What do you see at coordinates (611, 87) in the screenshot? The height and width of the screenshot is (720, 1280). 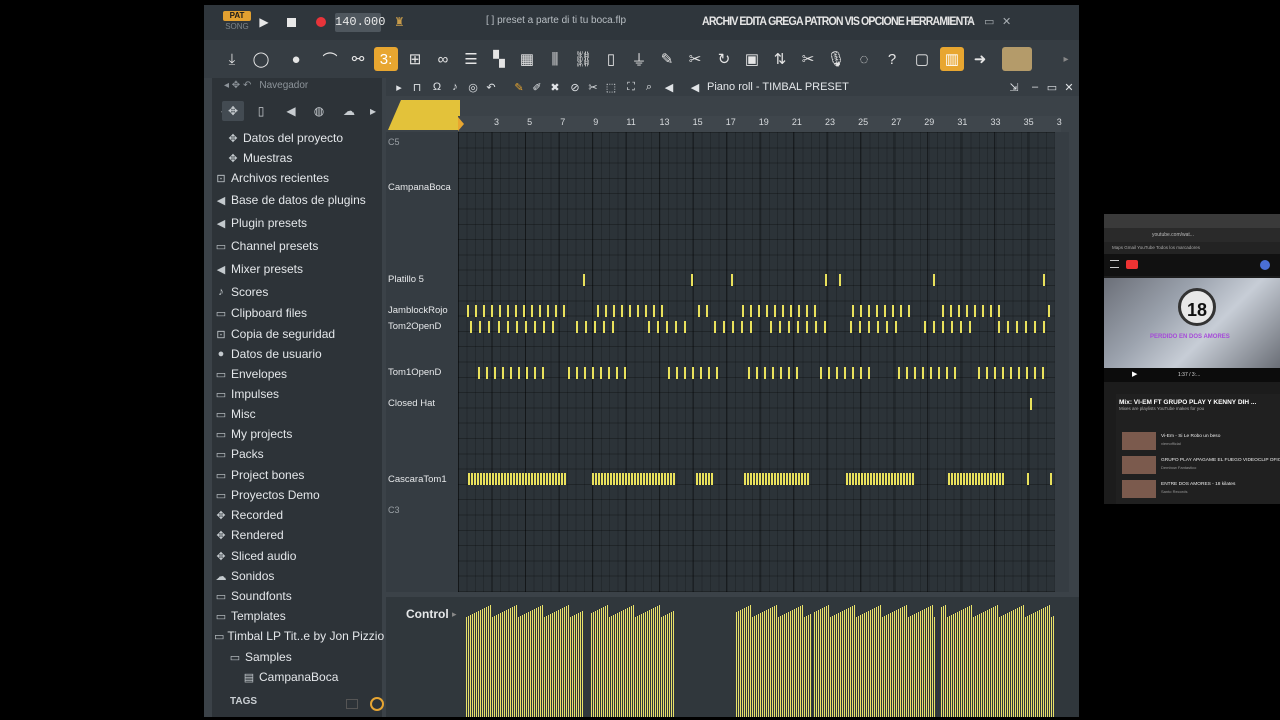 I see `select-tool-icon: ⬚` at bounding box center [611, 87].